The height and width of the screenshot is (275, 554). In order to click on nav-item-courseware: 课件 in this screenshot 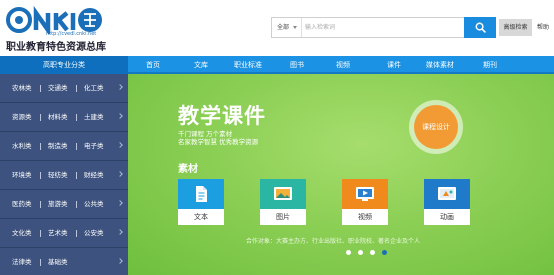, I will do `click(394, 65)`.